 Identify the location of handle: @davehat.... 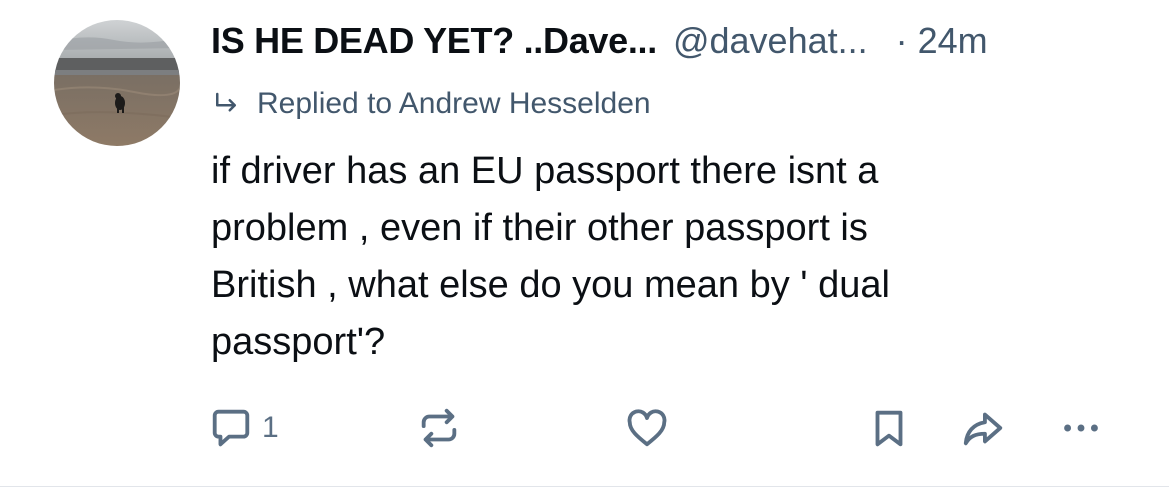
(770, 41).